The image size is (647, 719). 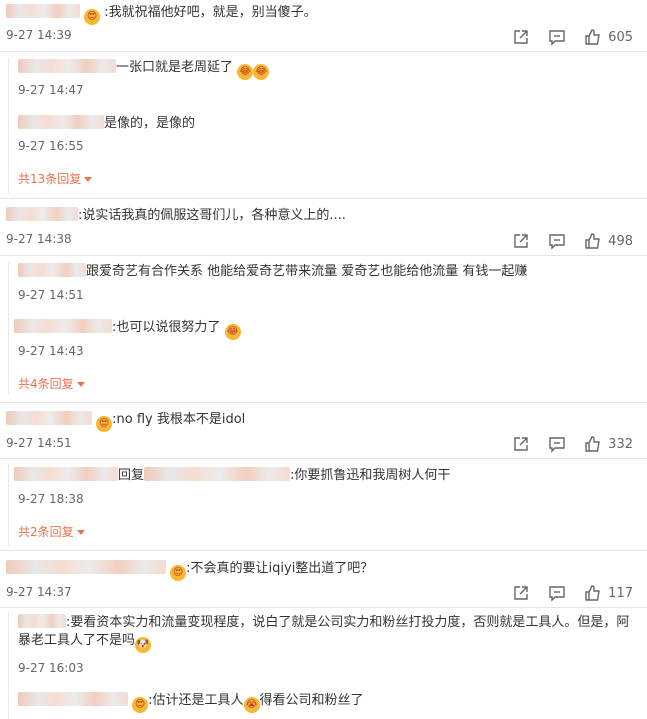 I want to click on reply-body: 是像的，是像的, so click(x=106, y=124).